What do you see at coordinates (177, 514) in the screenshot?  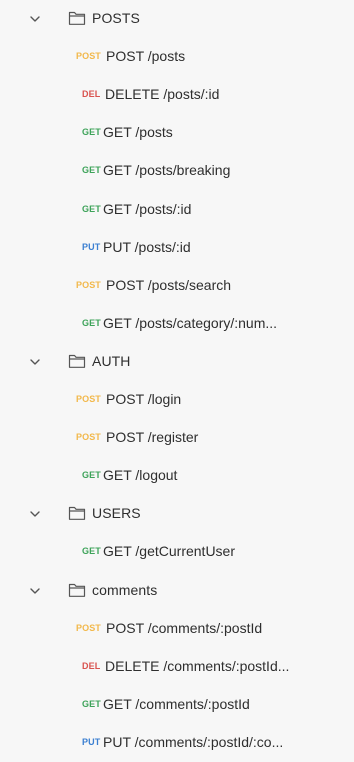 I see `folder-users: USERS` at bounding box center [177, 514].